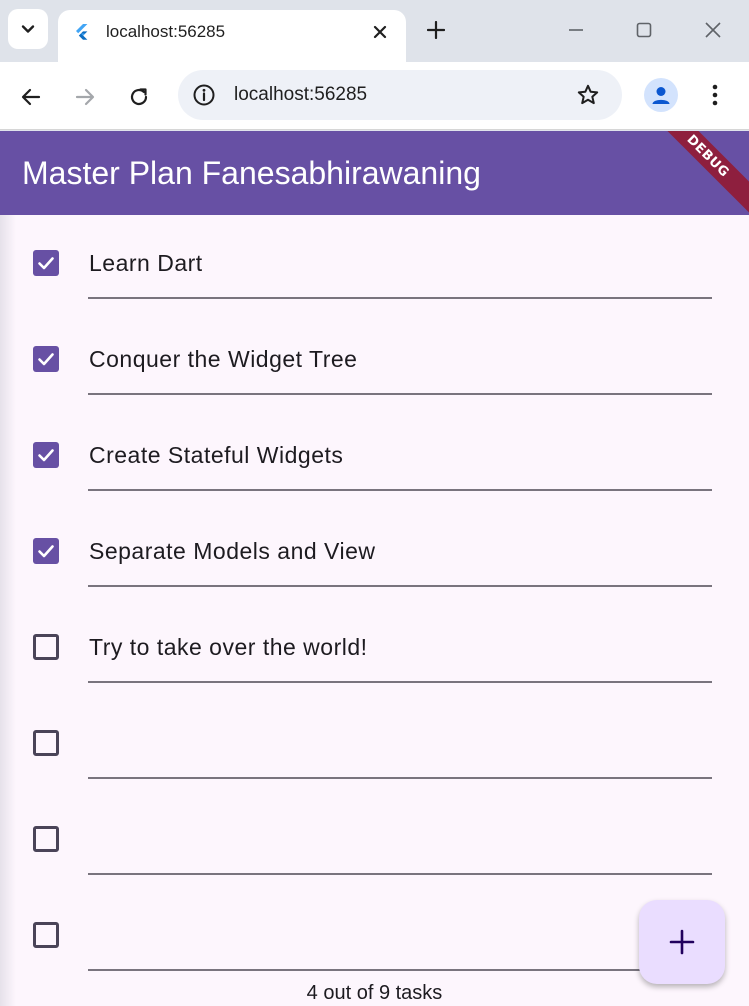 The height and width of the screenshot is (1006, 749). I want to click on browser-menu-button, so click(715, 95).